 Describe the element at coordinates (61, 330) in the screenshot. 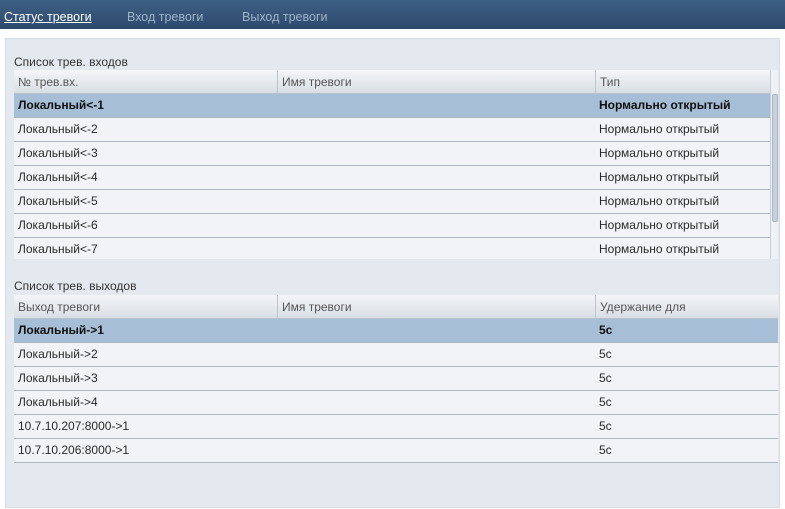

I see `output-number-cell: Локальный->1` at that location.